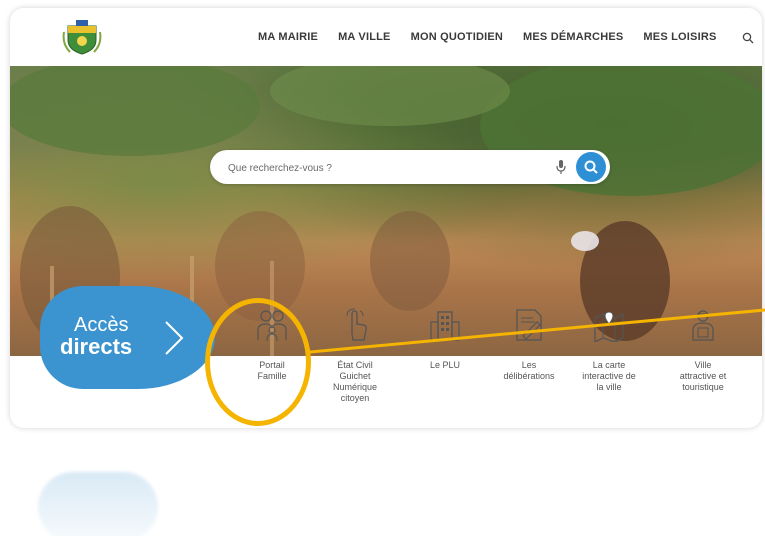 The image size is (765, 536). Describe the element at coordinates (703, 350) in the screenshot. I see `quick-link-ville-attractive: Ville attractive et touristique` at that location.